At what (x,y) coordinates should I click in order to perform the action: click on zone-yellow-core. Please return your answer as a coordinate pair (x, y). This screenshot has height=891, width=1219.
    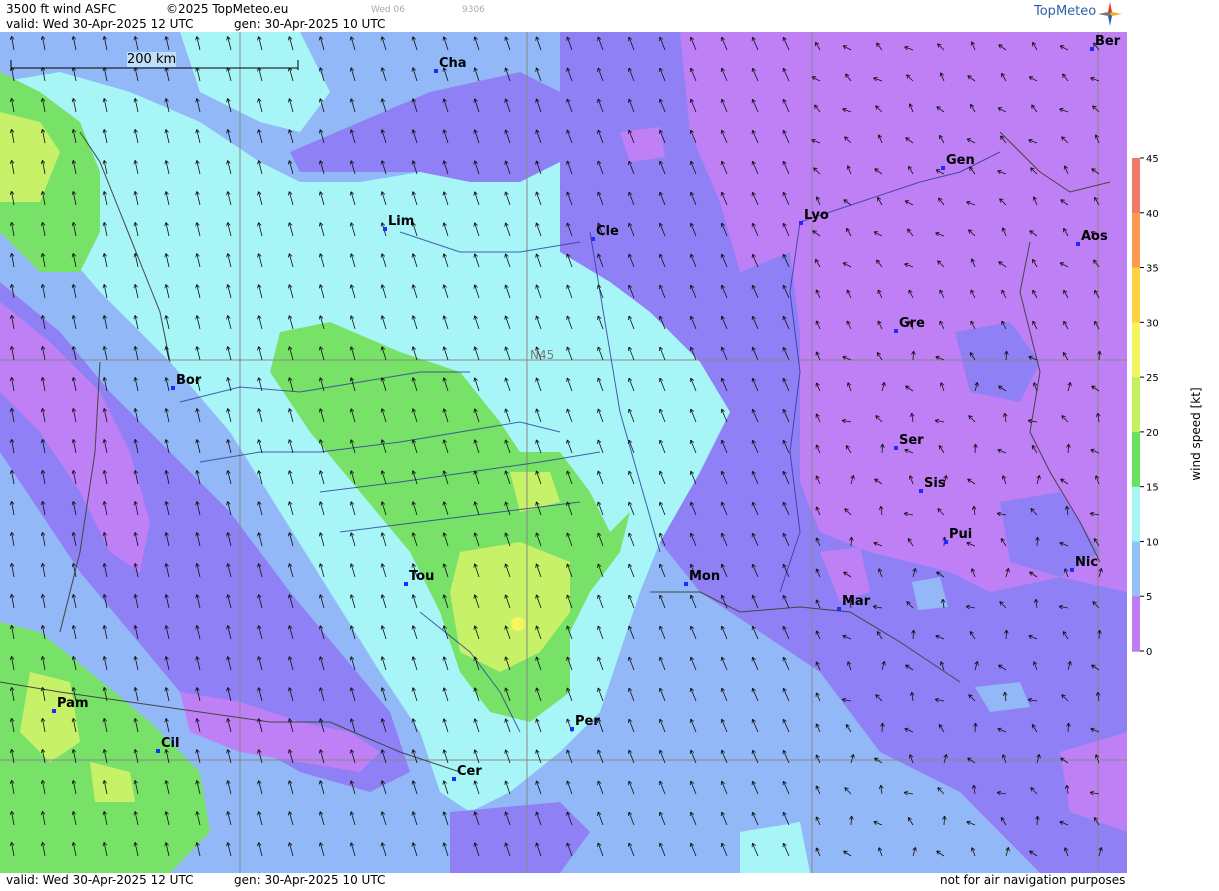
    Looking at the image, I should click on (518, 624).